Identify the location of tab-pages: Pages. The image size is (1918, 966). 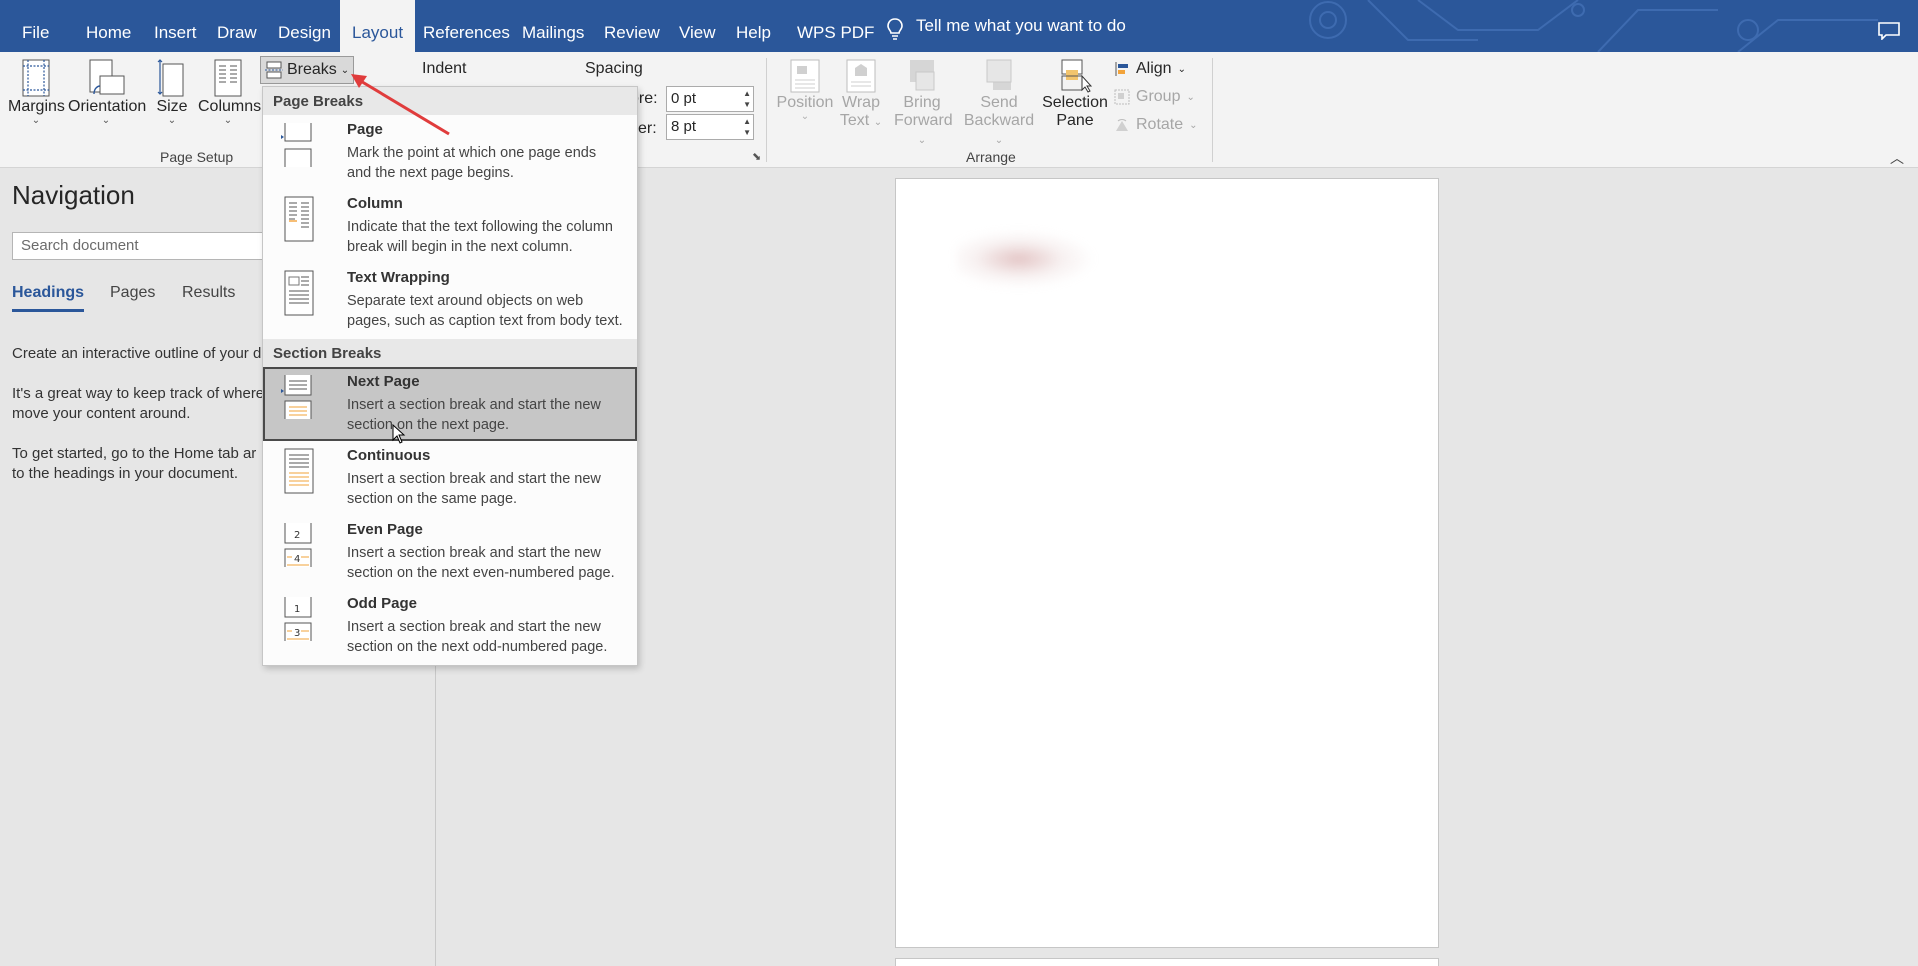
(132, 293).